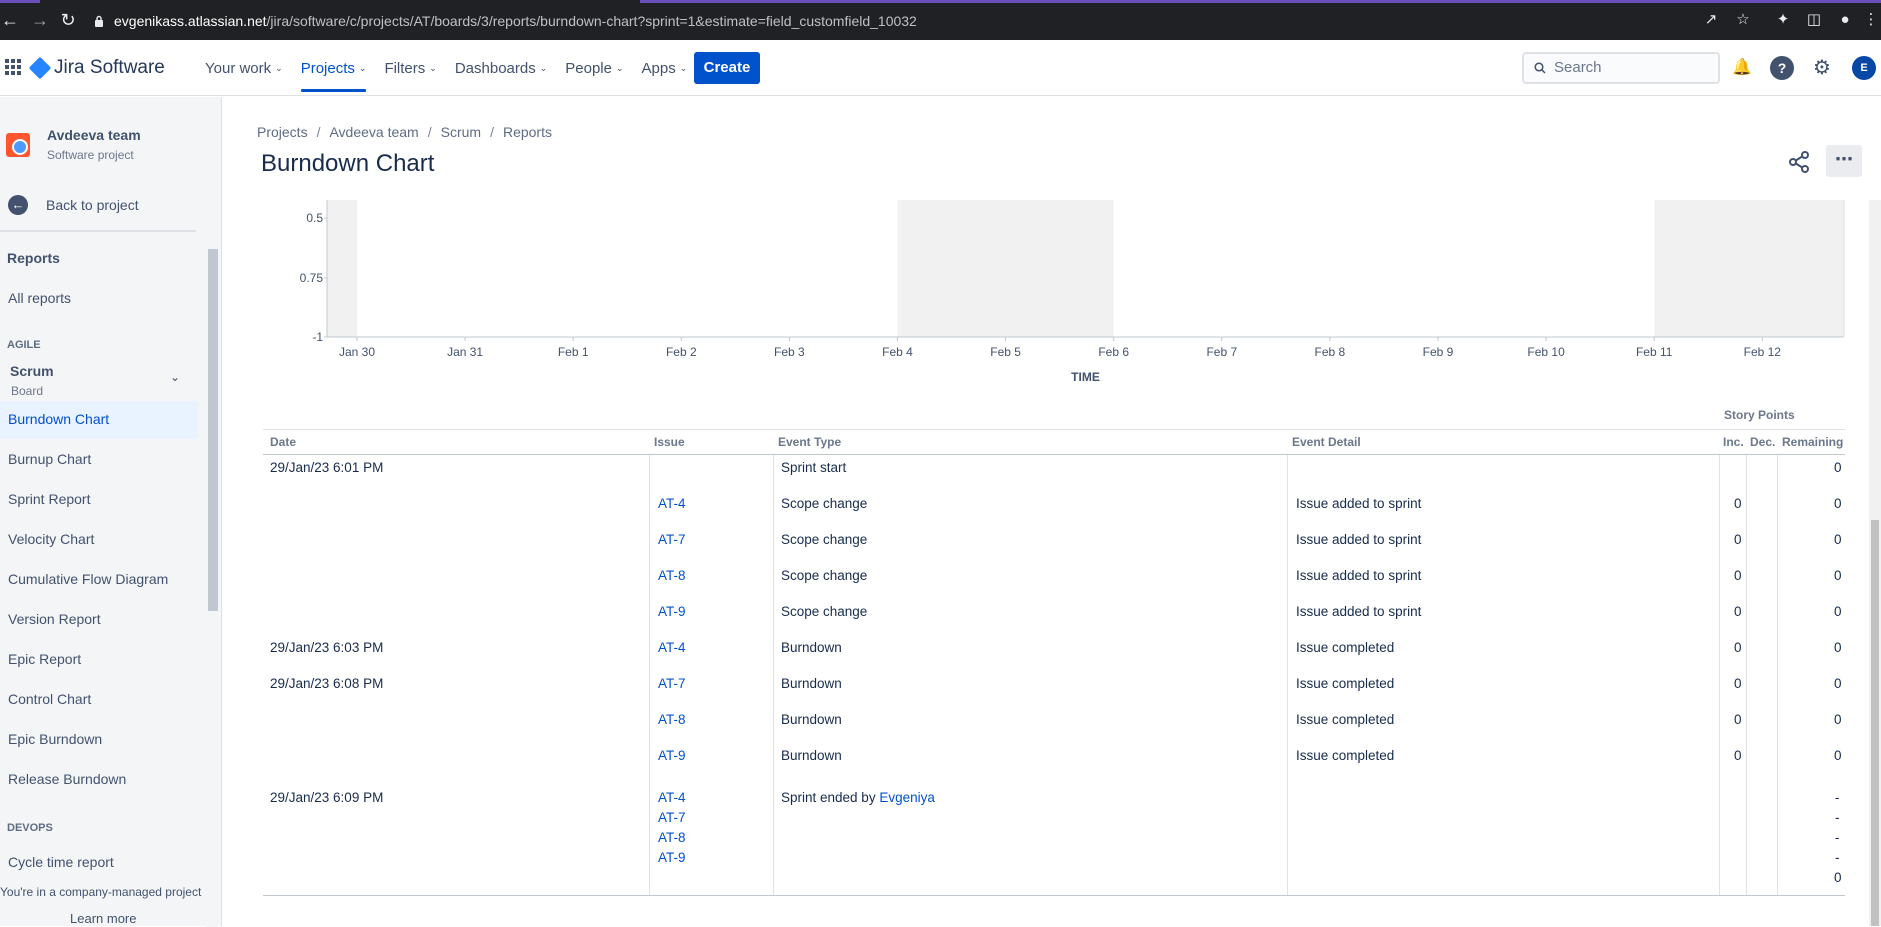  I want to click on breadcrumb-project: Avdeeva team, so click(373, 132).